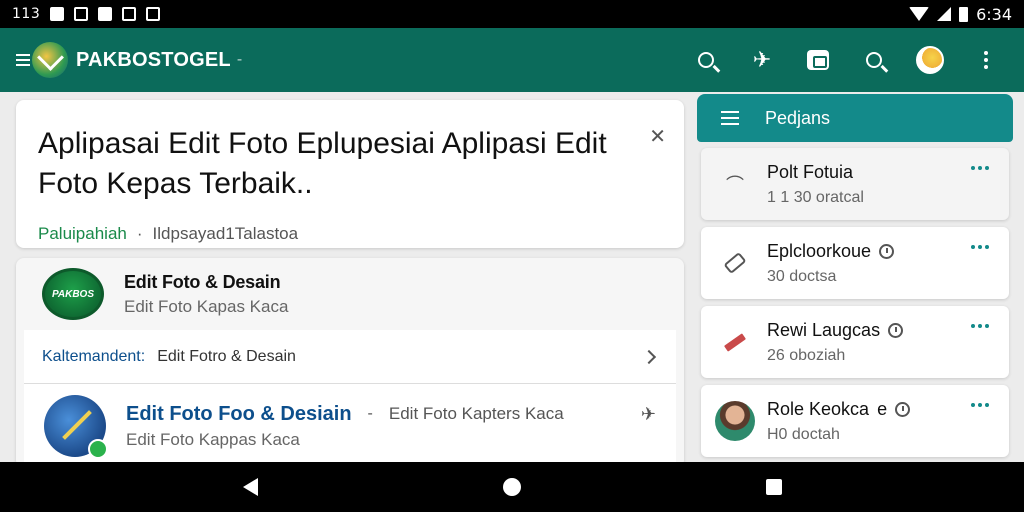 This screenshot has width=1024, height=512. What do you see at coordinates (657, 136) in the screenshot?
I see `close-icon: ✕` at bounding box center [657, 136].